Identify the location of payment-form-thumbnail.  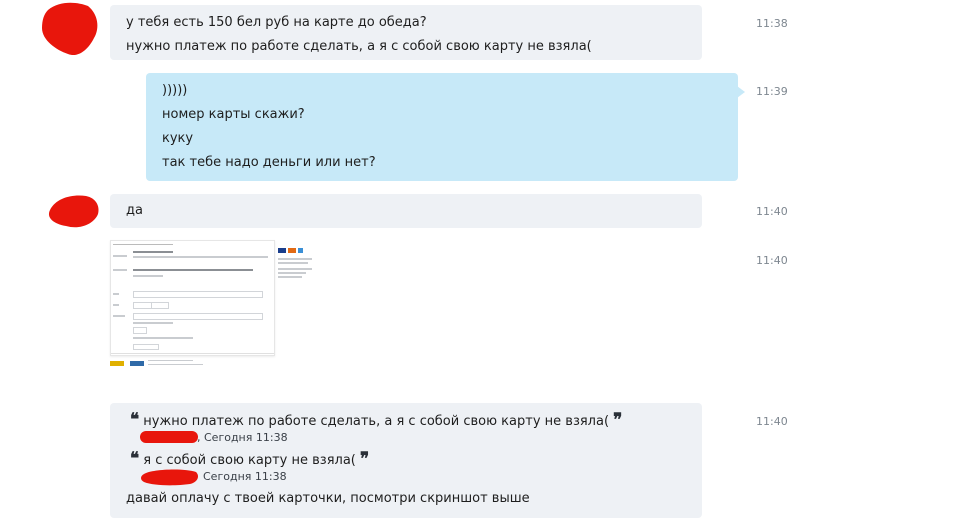
(192, 298).